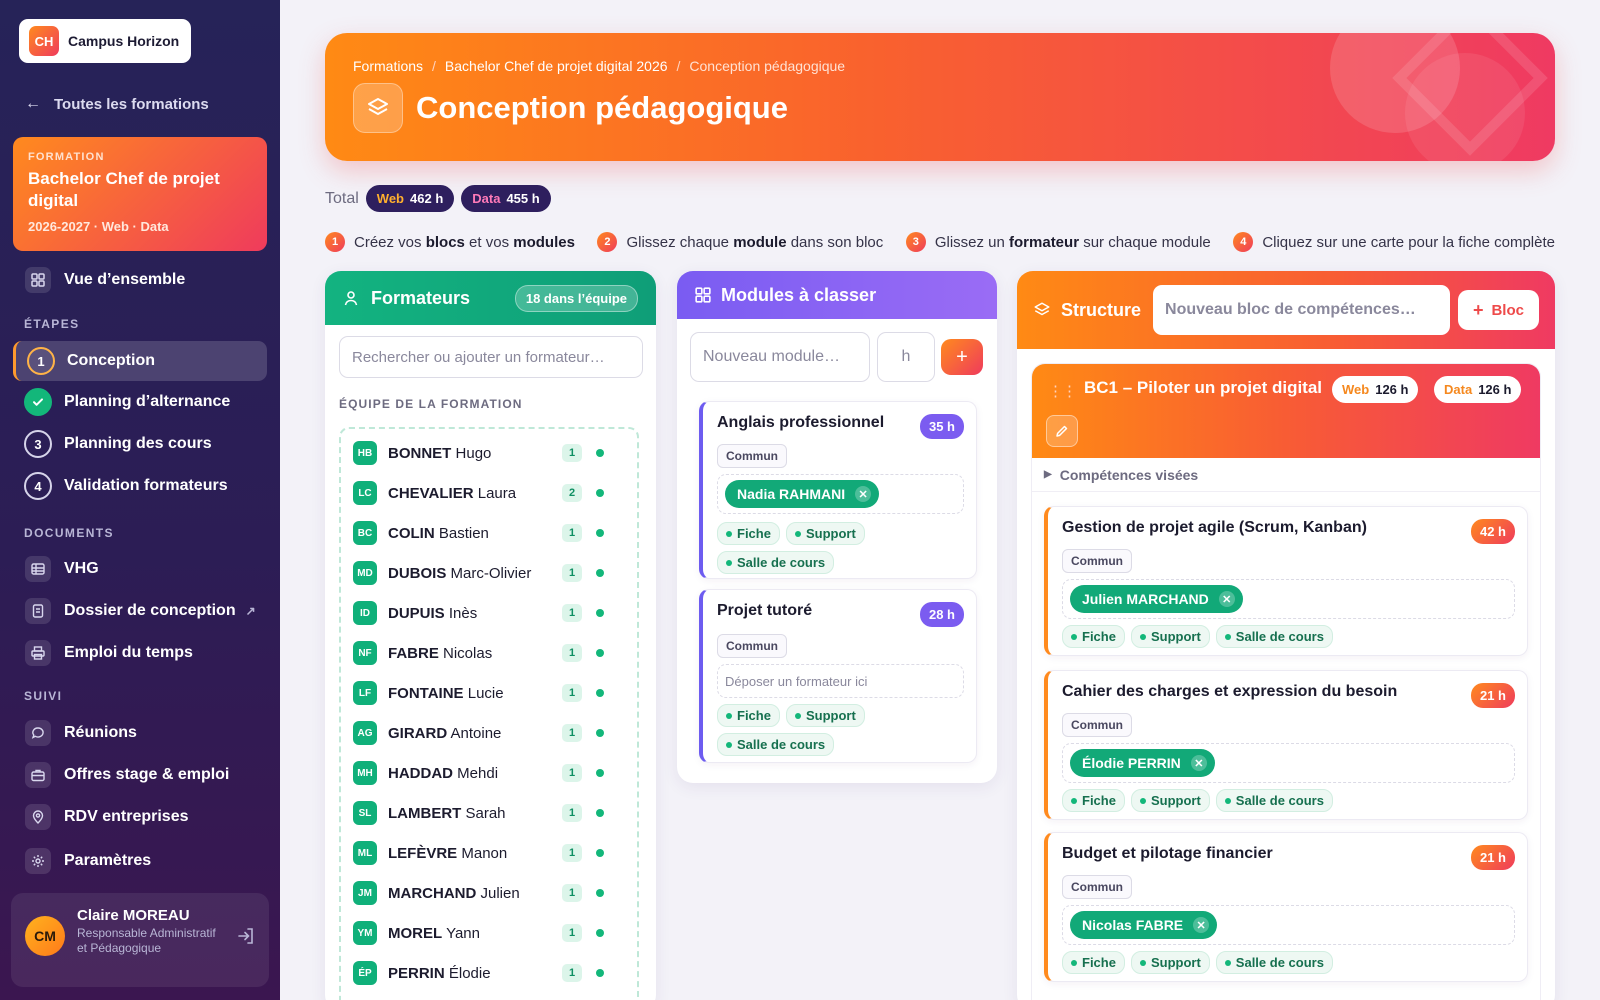  What do you see at coordinates (140, 402) in the screenshot?
I see `nav-step-planning-alternance: Planning d’alternance` at bounding box center [140, 402].